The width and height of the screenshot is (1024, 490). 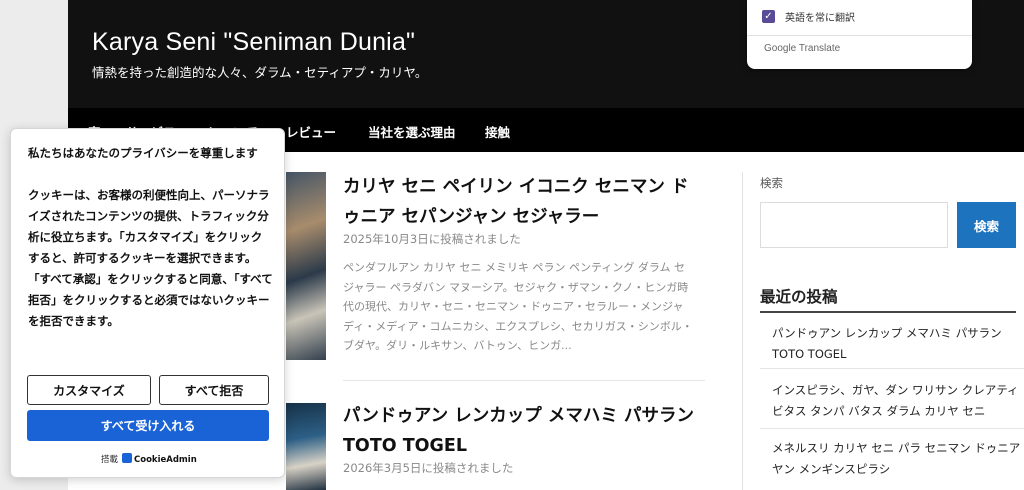 What do you see at coordinates (802, 48) in the screenshot?
I see `google-translate-logo: Google Translate` at bounding box center [802, 48].